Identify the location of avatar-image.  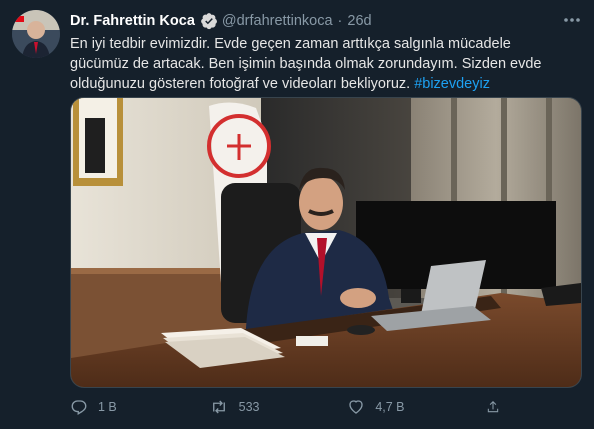
(36, 34).